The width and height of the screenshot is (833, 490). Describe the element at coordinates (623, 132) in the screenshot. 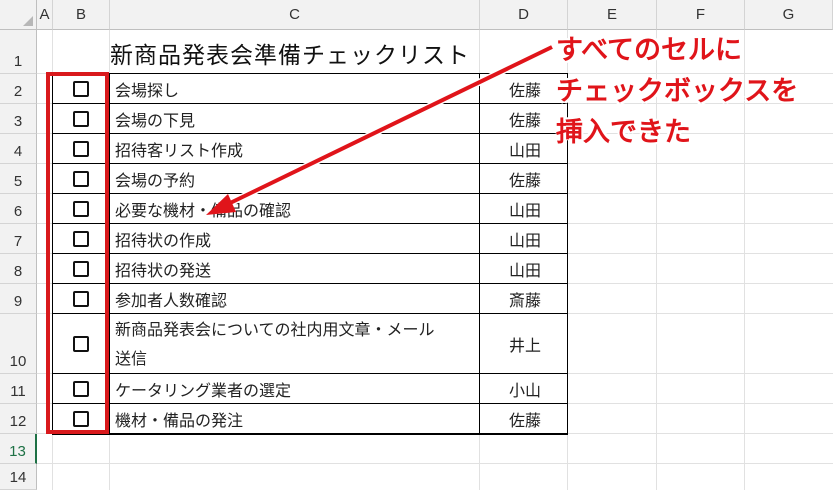

I see `annotation-line-3: 挿入できた` at that location.